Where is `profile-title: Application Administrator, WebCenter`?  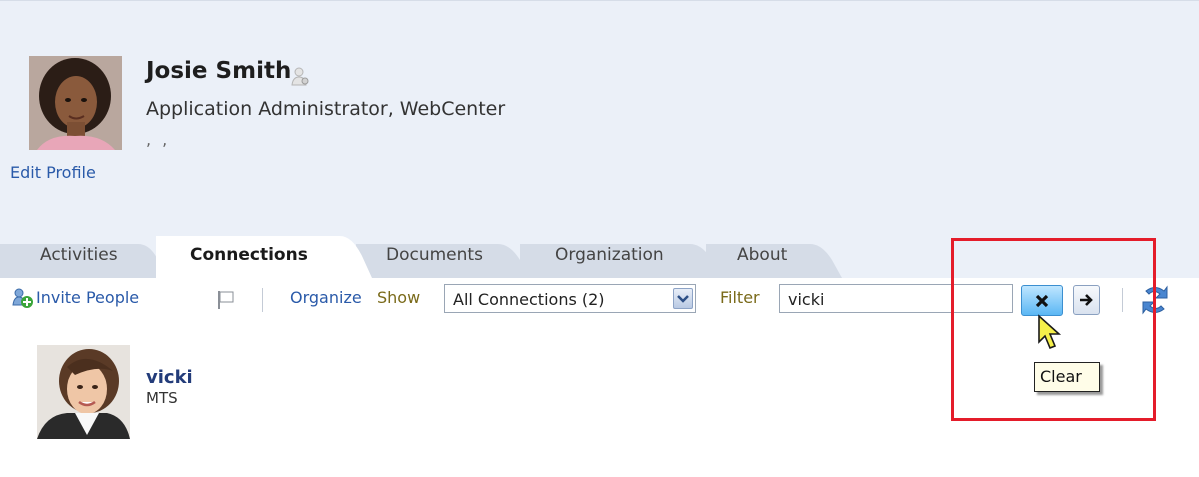
profile-title: Application Administrator, WebCenter is located at coordinates (326, 109).